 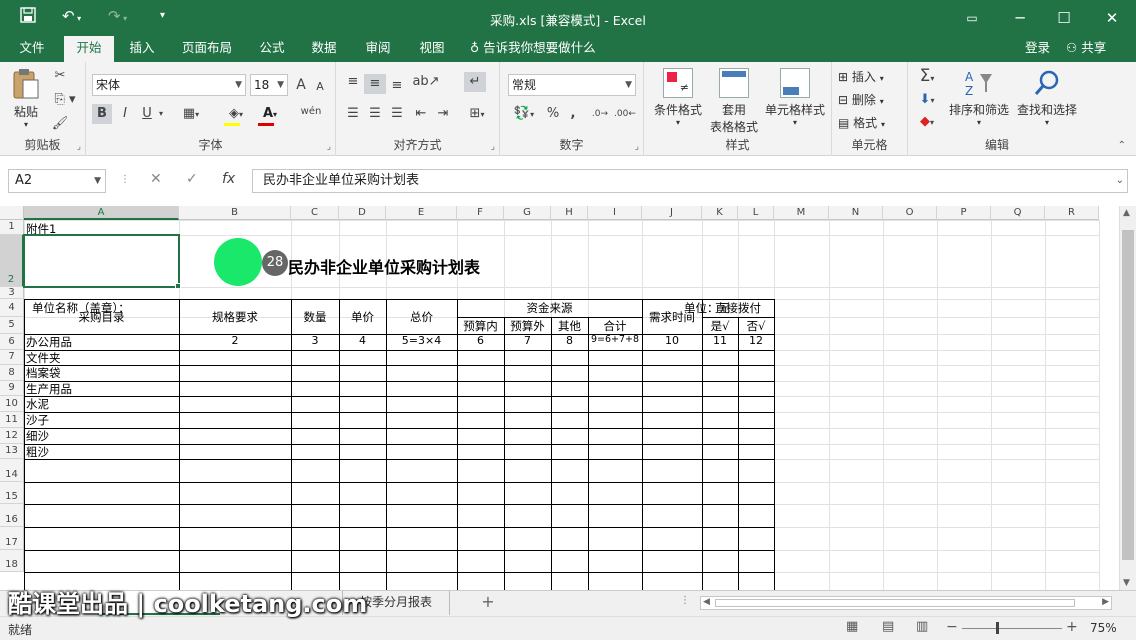 What do you see at coordinates (569, 340) in the screenshot?
I see `cell-row6-col7: 8` at bounding box center [569, 340].